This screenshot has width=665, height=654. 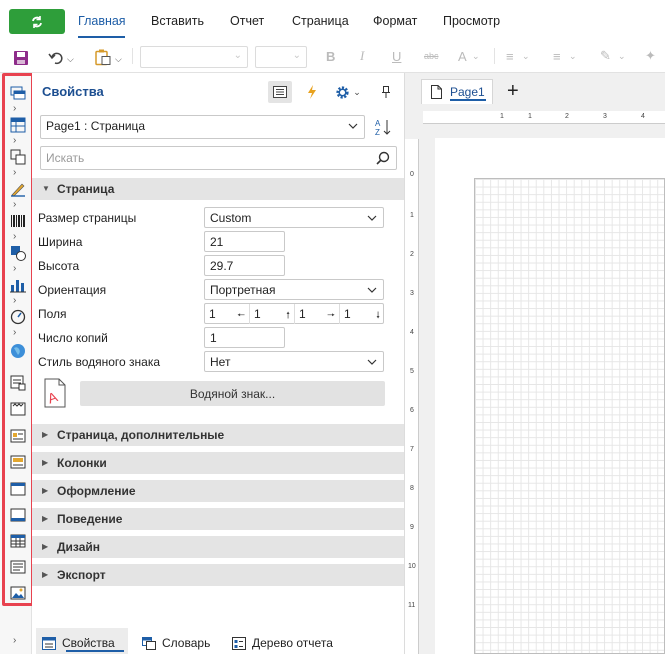 What do you see at coordinates (386, 92) in the screenshot?
I see `pin-button` at bounding box center [386, 92].